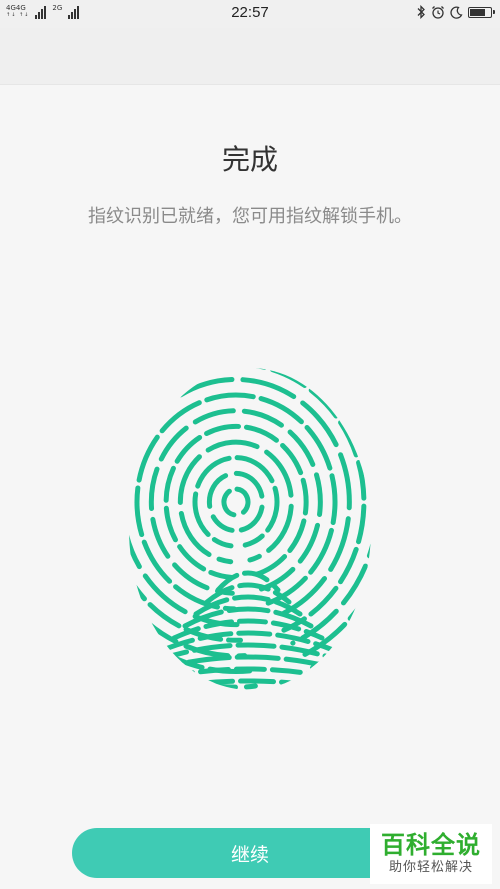  I want to click on page-title: 完成, so click(249, 159).